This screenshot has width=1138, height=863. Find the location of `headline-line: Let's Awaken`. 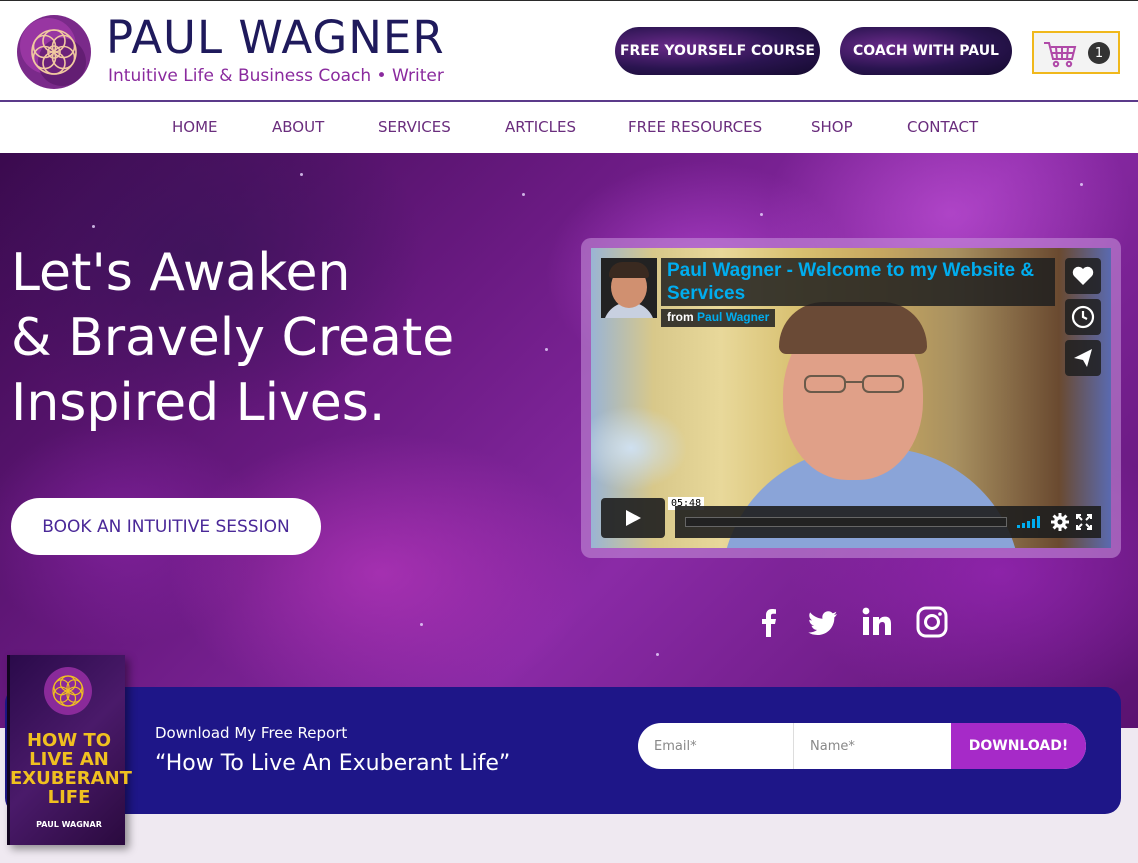

headline-line: Let's Awaken is located at coordinates (181, 273).